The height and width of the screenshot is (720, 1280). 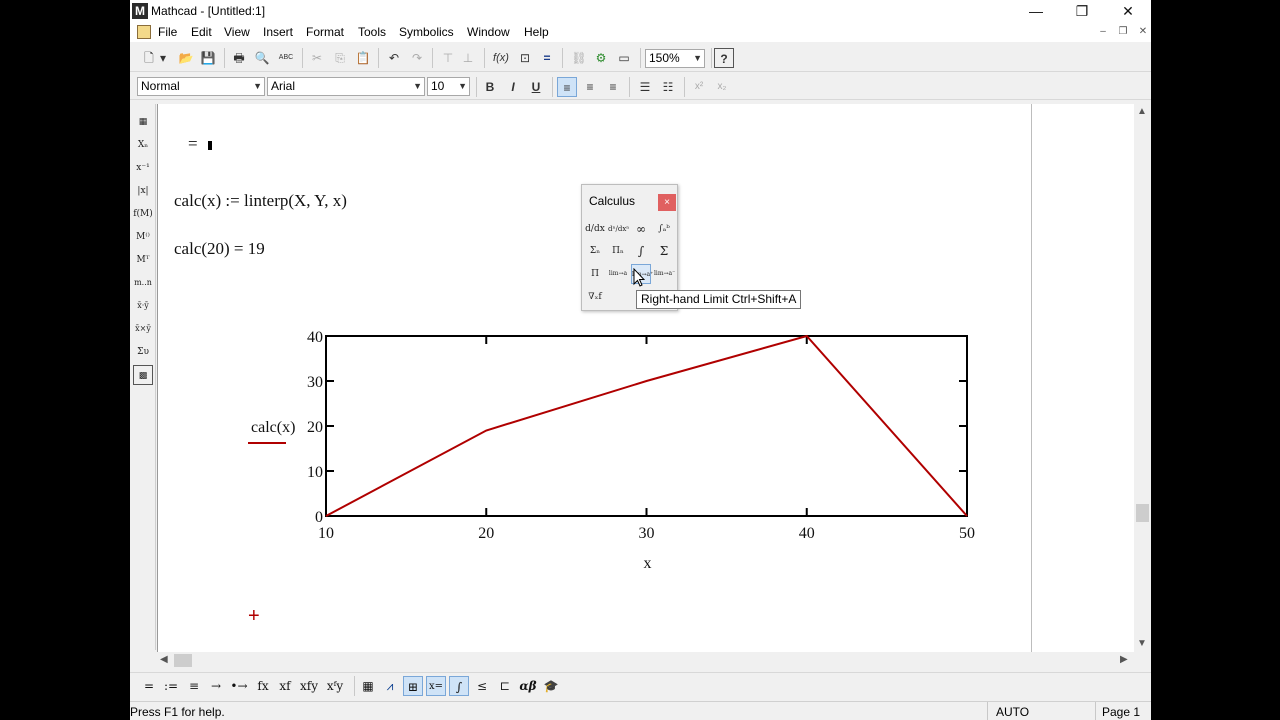 What do you see at coordinates (143, 283) in the screenshot?
I see `range-variable-icon: m..n` at bounding box center [143, 283].